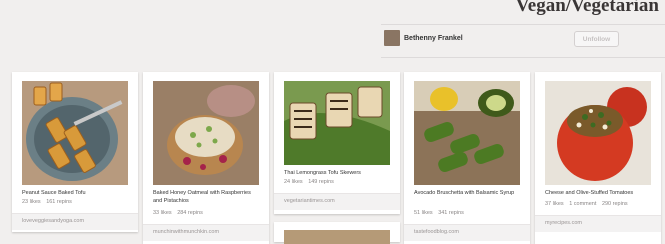  I want to click on pin-source-bar: loveveggiesandyoga.com, so click(75, 221).